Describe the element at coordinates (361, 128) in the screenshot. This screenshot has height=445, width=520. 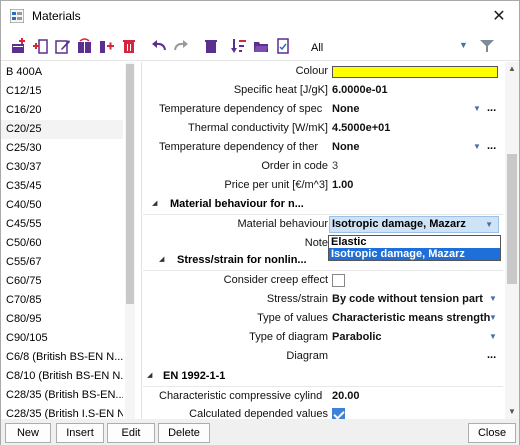
I see `prop-value: 4.5000e+01` at that location.